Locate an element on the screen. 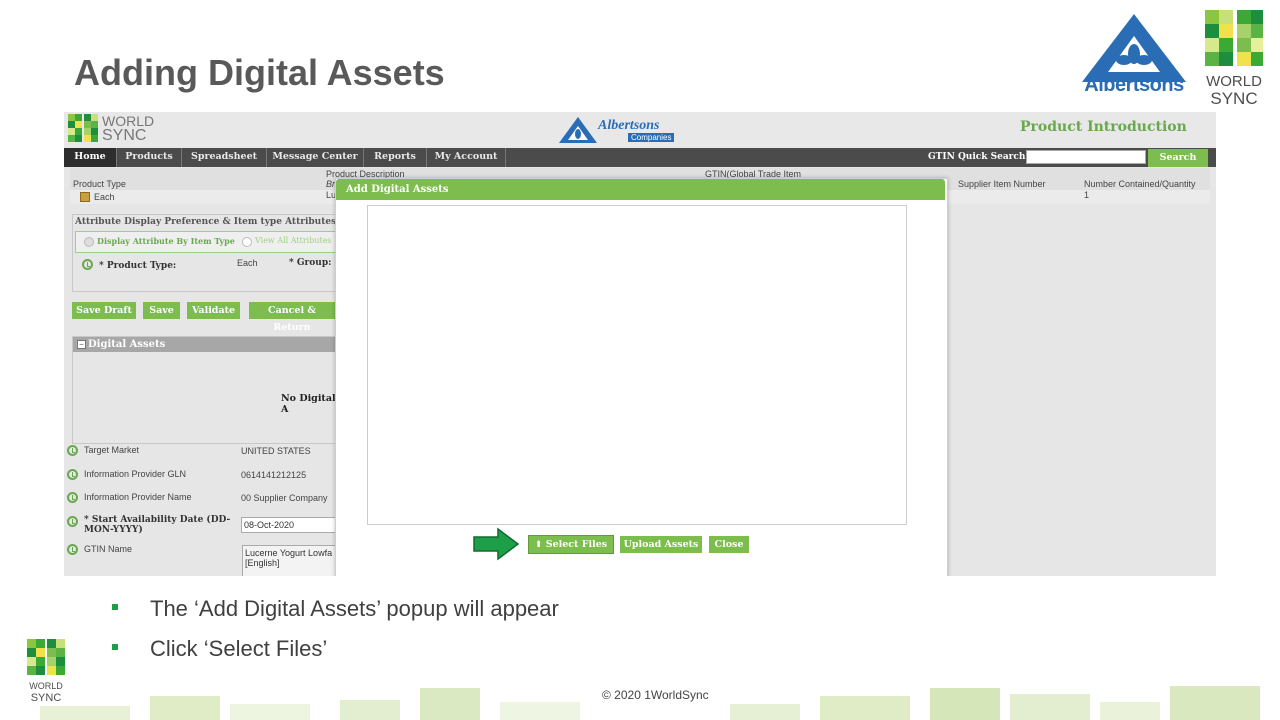  search-button: Search is located at coordinates (1178, 158).